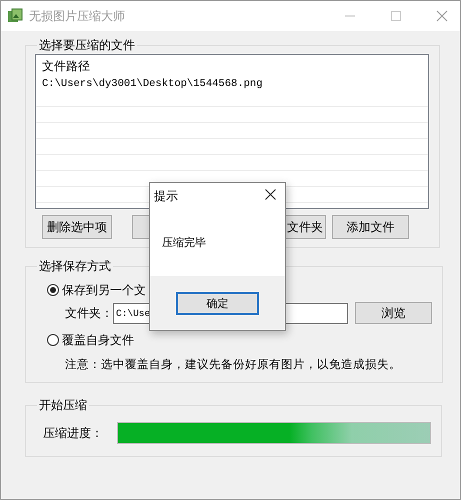 The height and width of the screenshot is (500, 461). I want to click on progress-label: 压缩进度：, so click(73, 433).